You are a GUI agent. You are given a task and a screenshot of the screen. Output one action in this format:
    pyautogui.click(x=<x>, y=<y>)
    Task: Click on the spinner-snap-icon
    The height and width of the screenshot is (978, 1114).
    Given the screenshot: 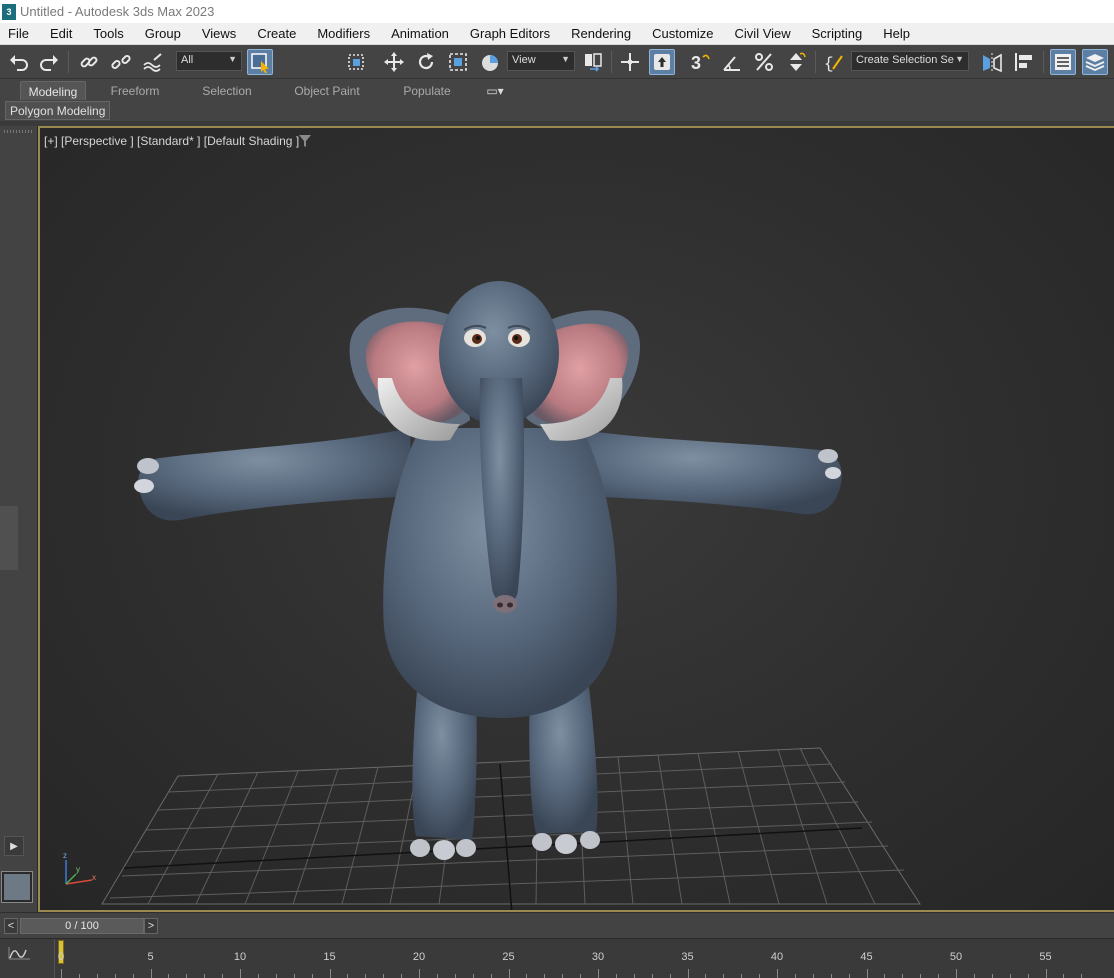 What is the action you would take?
    pyautogui.click(x=796, y=62)
    